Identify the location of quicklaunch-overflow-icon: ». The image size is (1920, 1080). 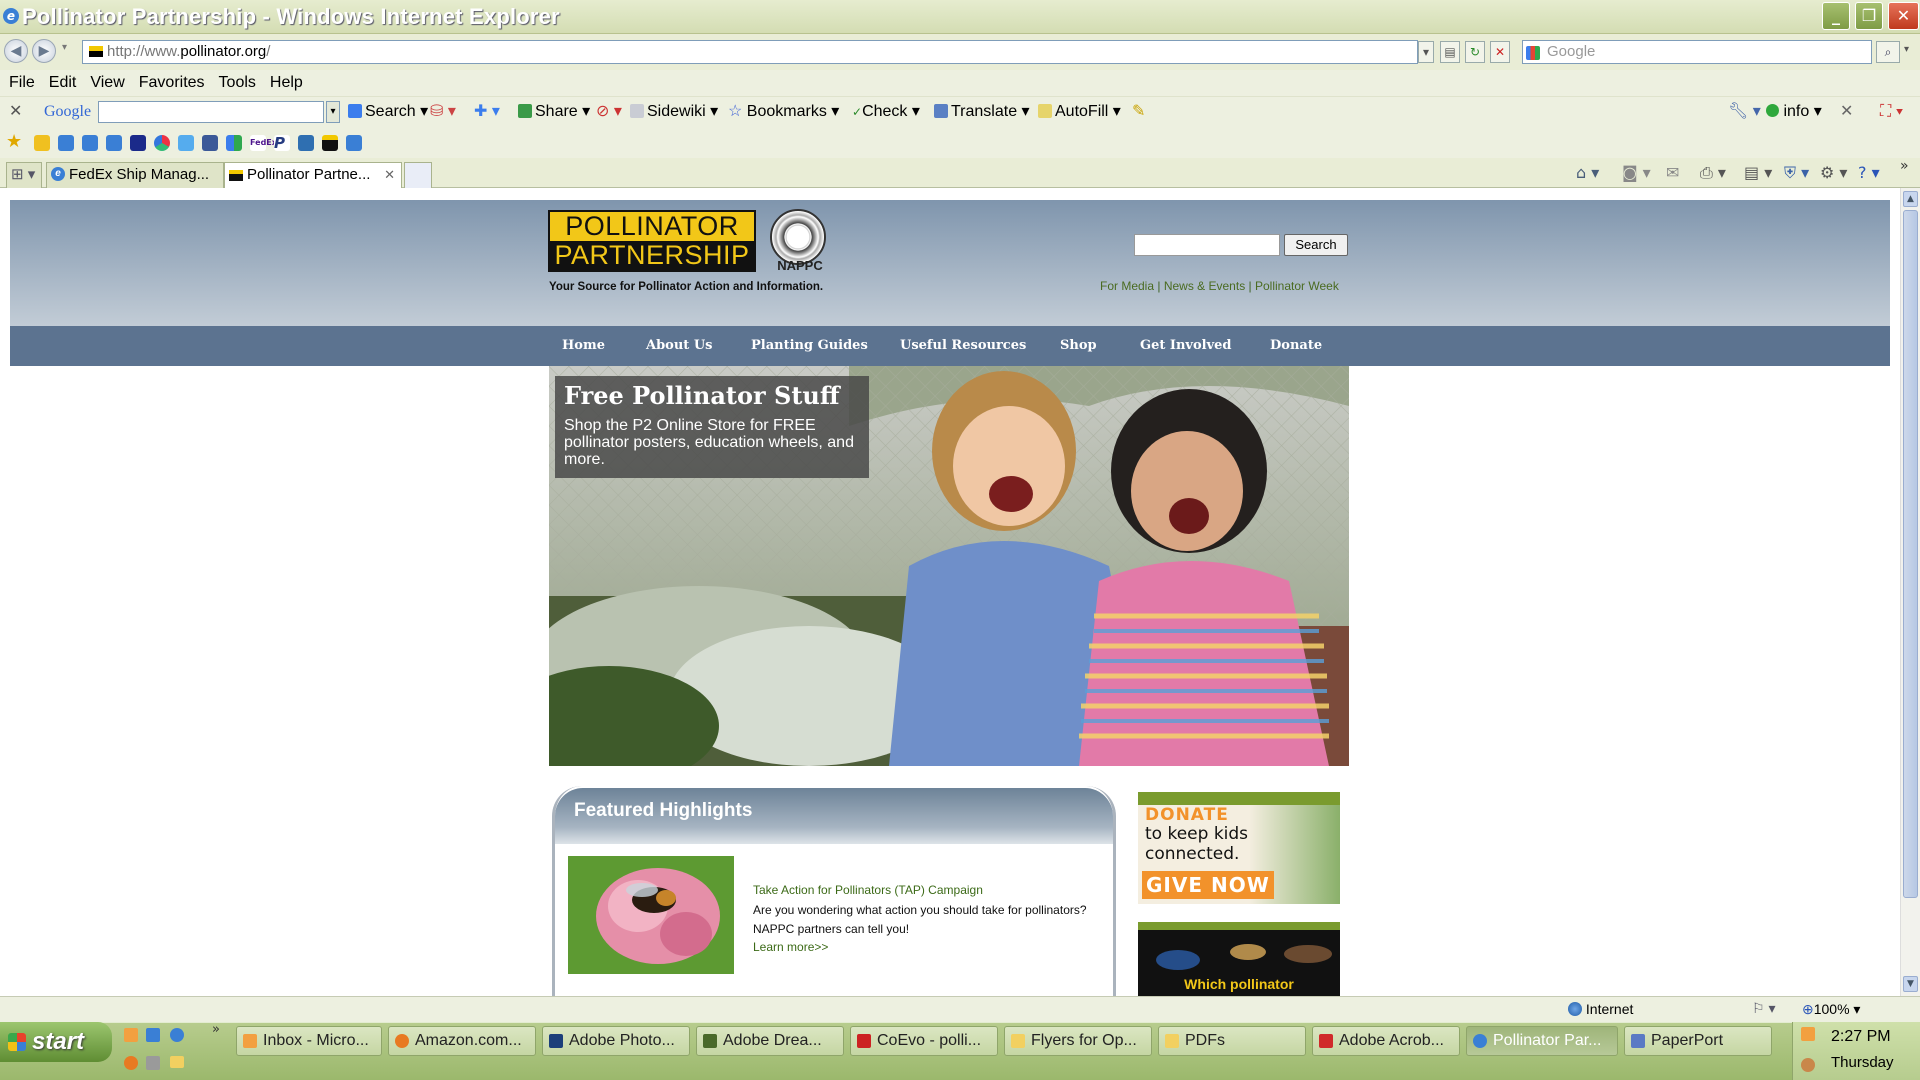
(216, 1029).